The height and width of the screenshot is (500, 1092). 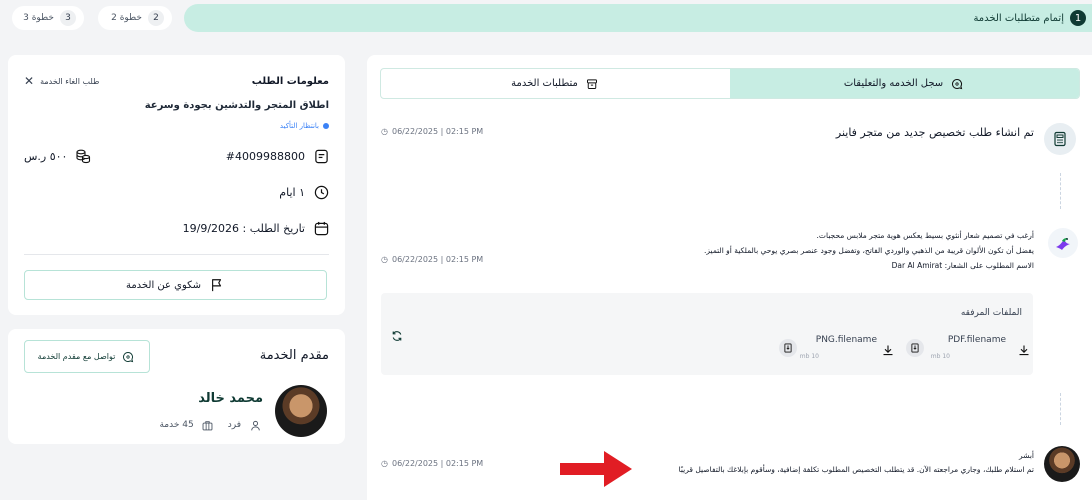 I want to click on user-icon, so click(x=255, y=425).